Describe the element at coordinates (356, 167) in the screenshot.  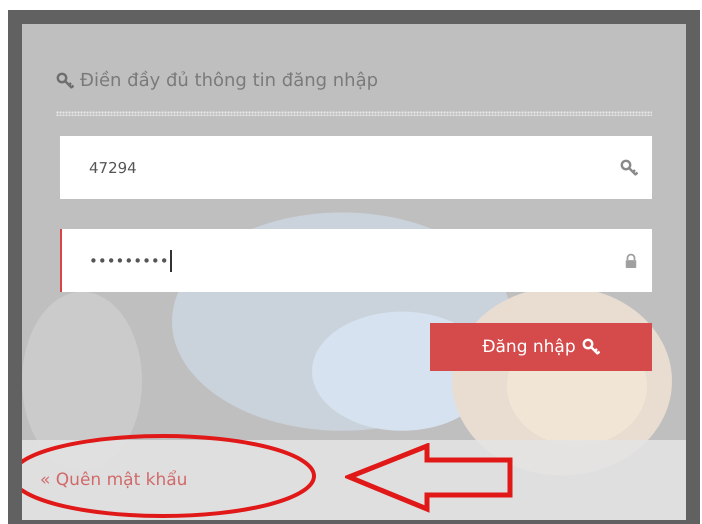
I see `username-field: 47294` at that location.